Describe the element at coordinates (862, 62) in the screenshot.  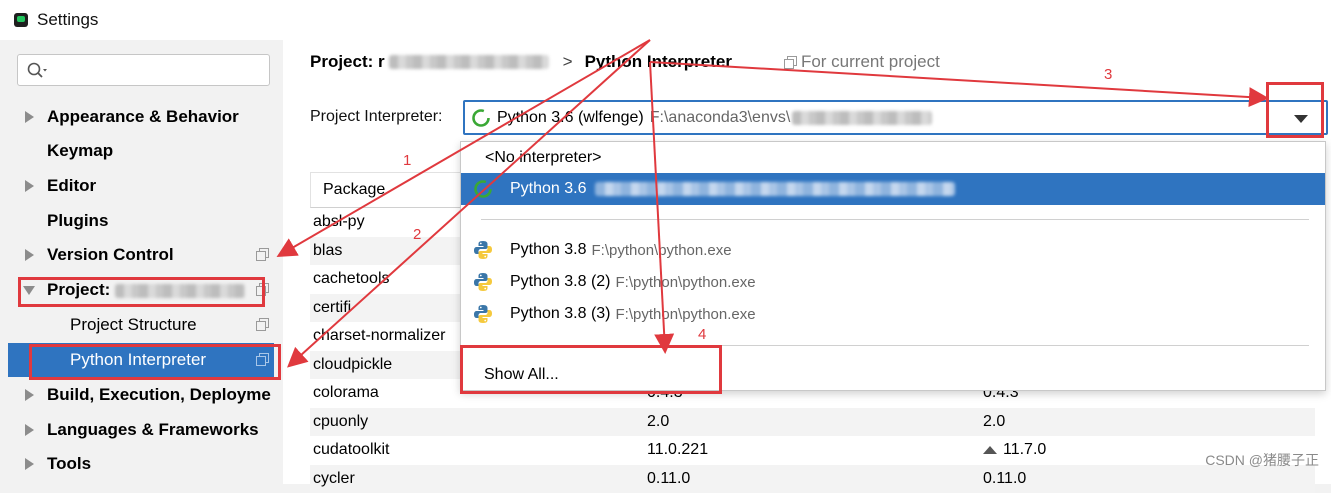
I see `for-current-project-note: For current project` at that location.